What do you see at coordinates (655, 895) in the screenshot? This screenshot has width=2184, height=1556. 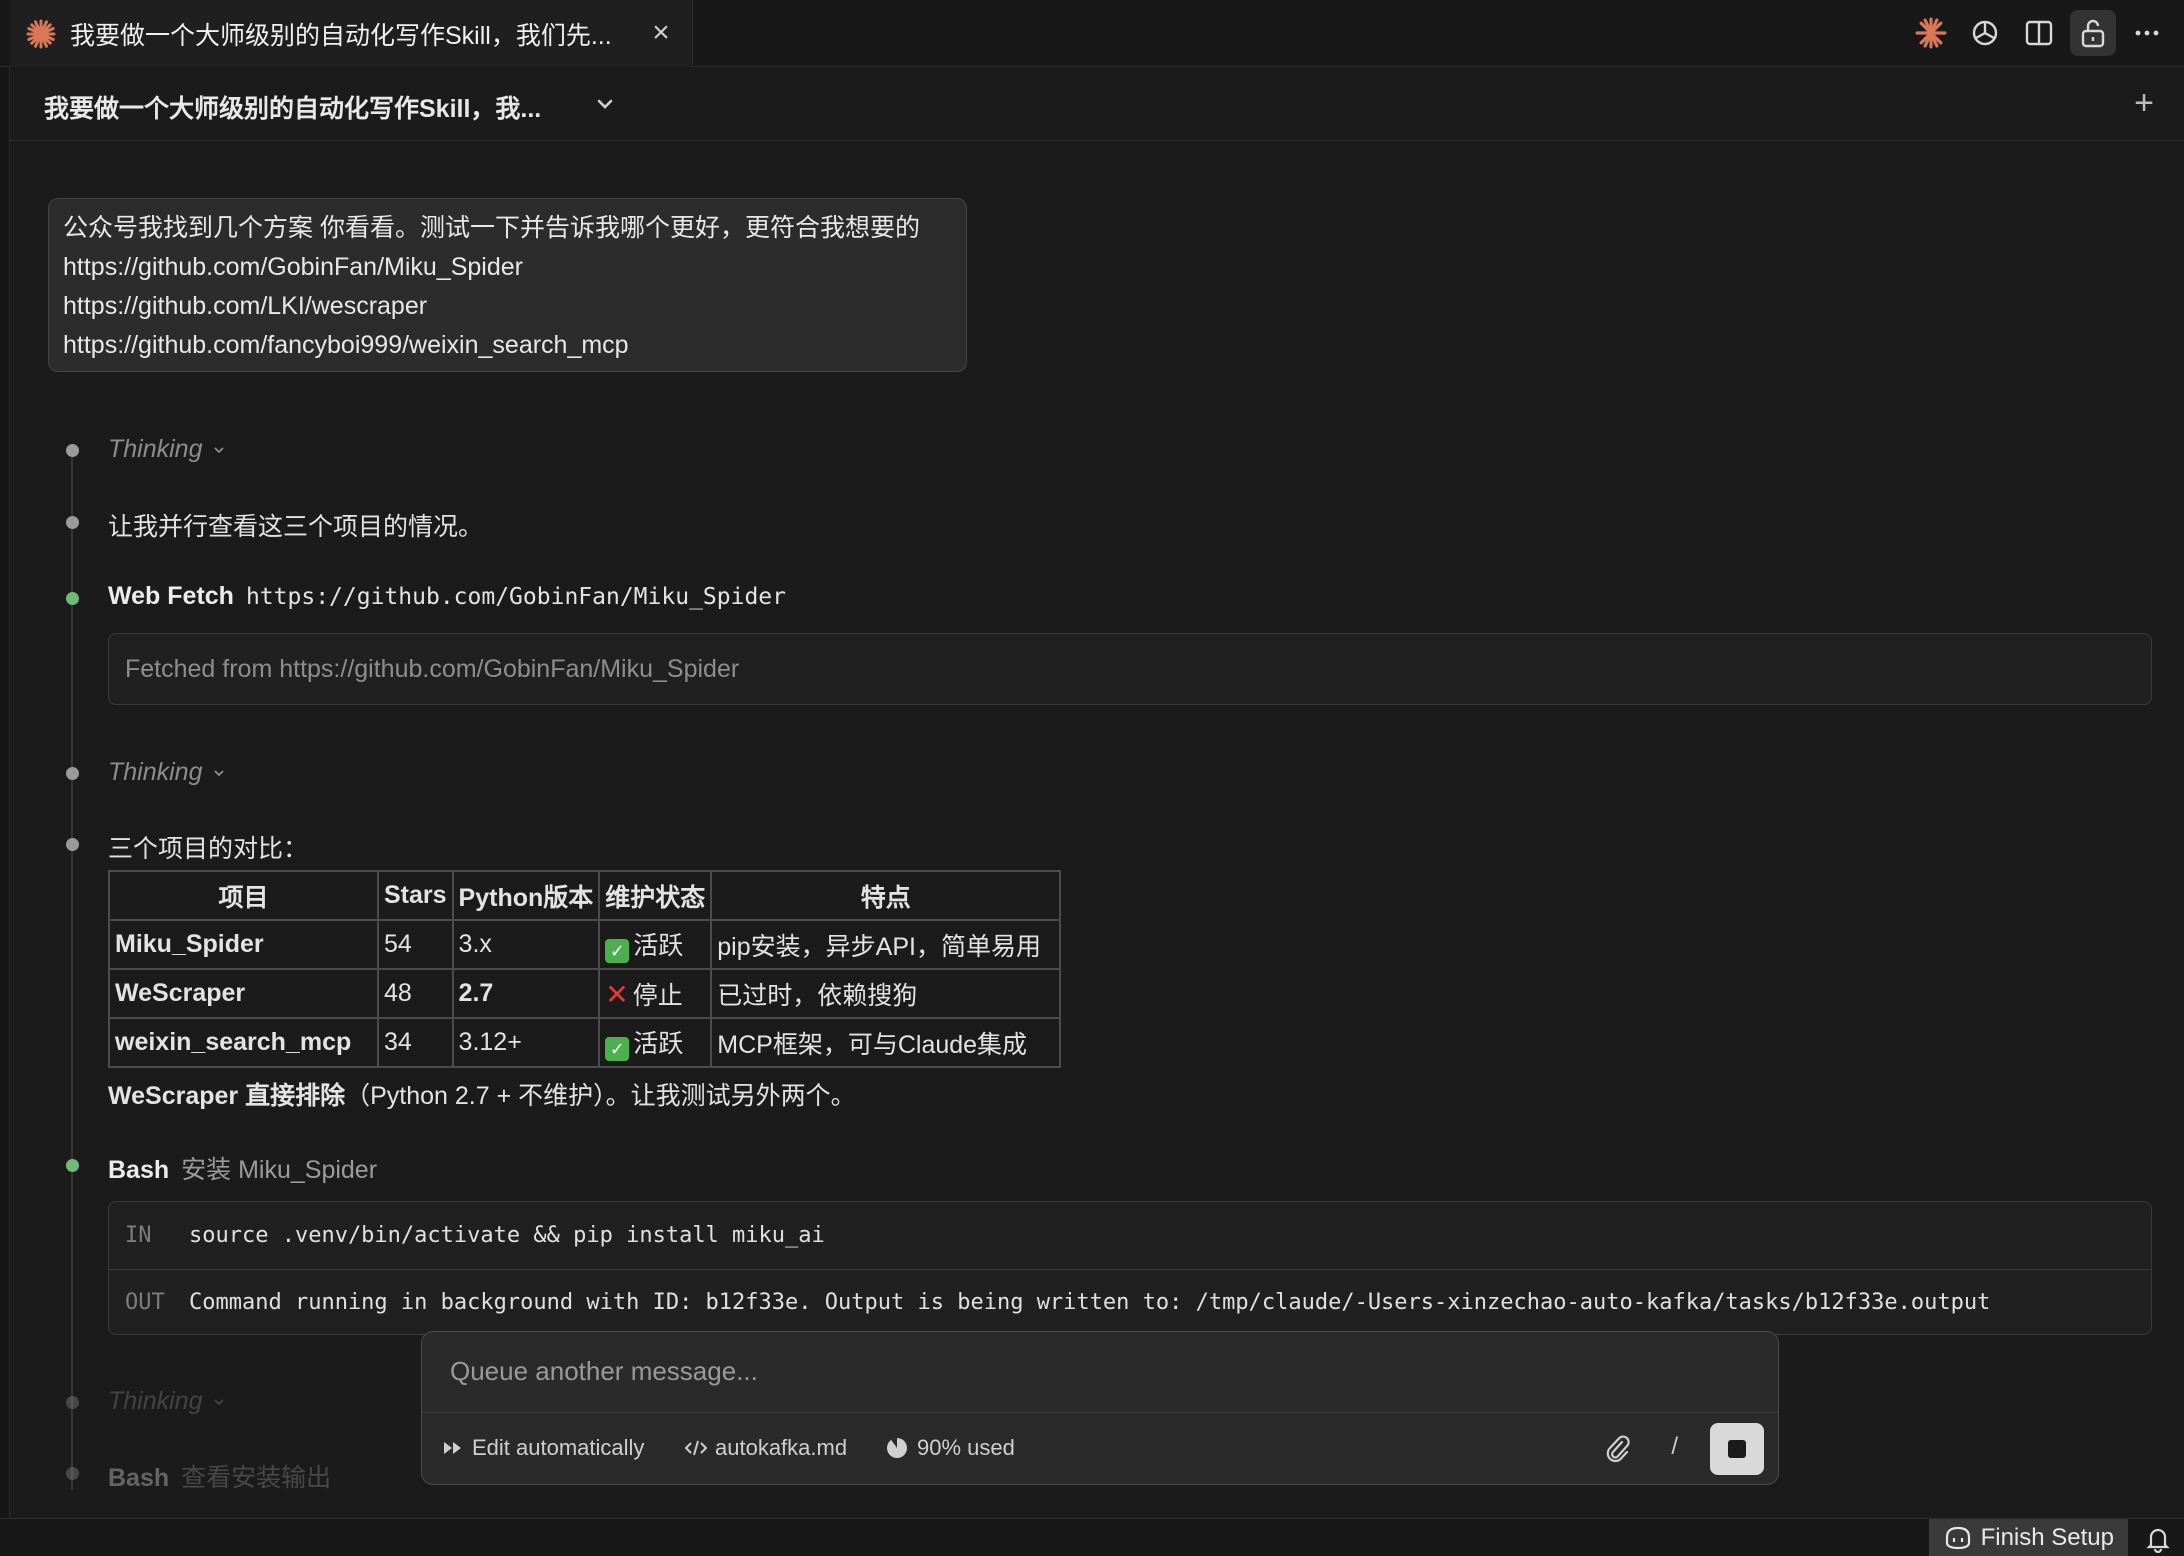 I see `column-header: 维护状态` at bounding box center [655, 895].